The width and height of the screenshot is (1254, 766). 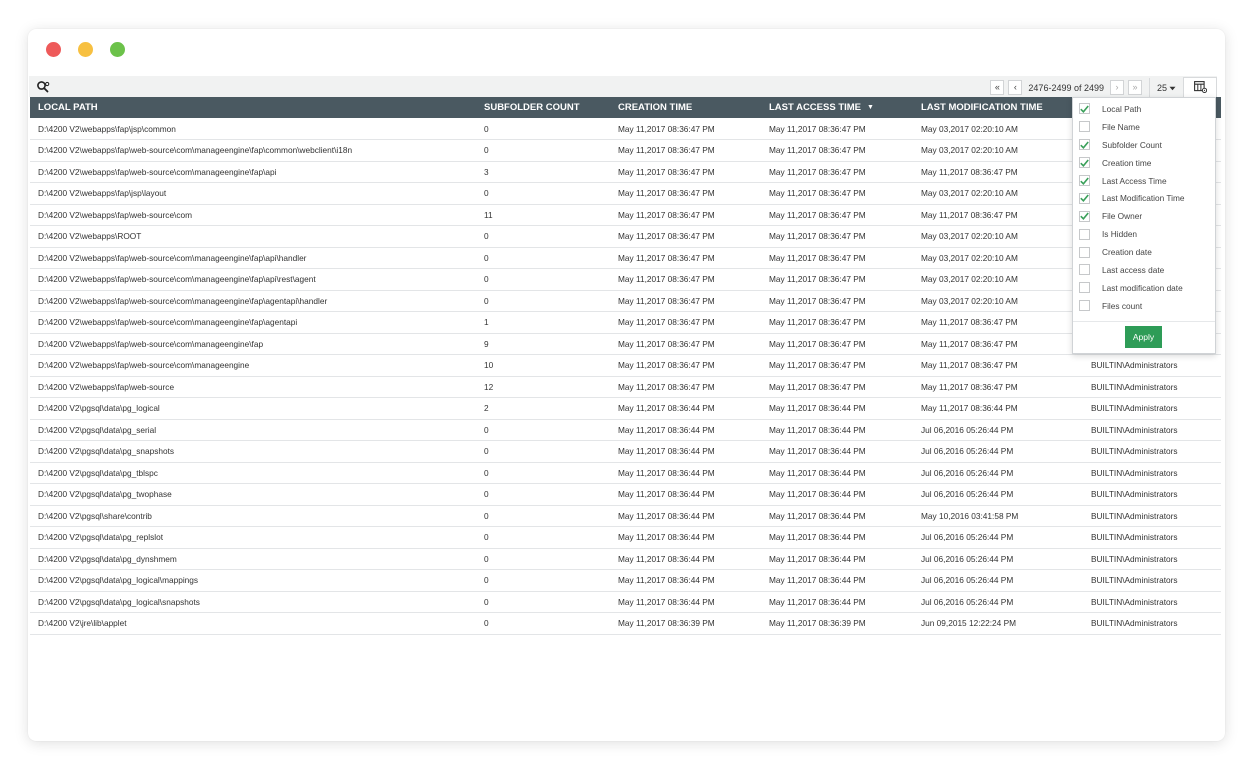 I want to click on previous-page-button: ‹, so click(x=1015, y=87).